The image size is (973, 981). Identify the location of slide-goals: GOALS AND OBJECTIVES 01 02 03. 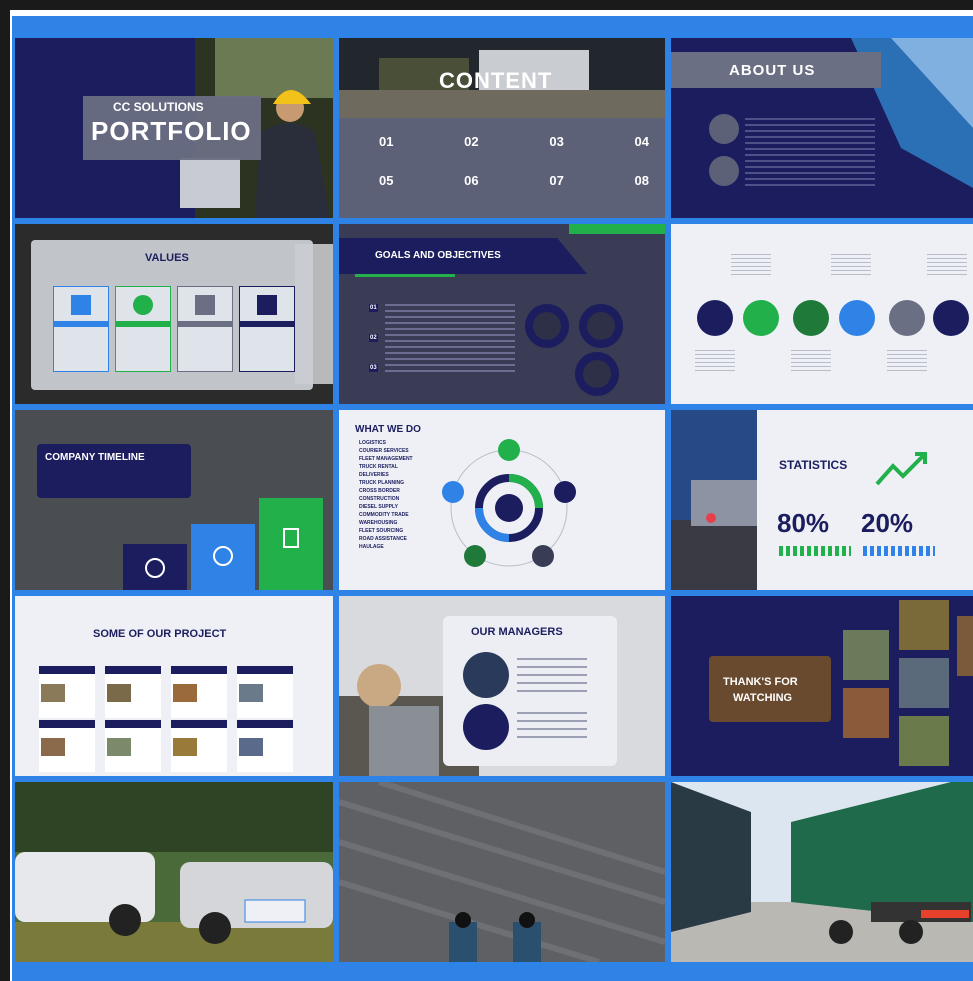
(502, 314).